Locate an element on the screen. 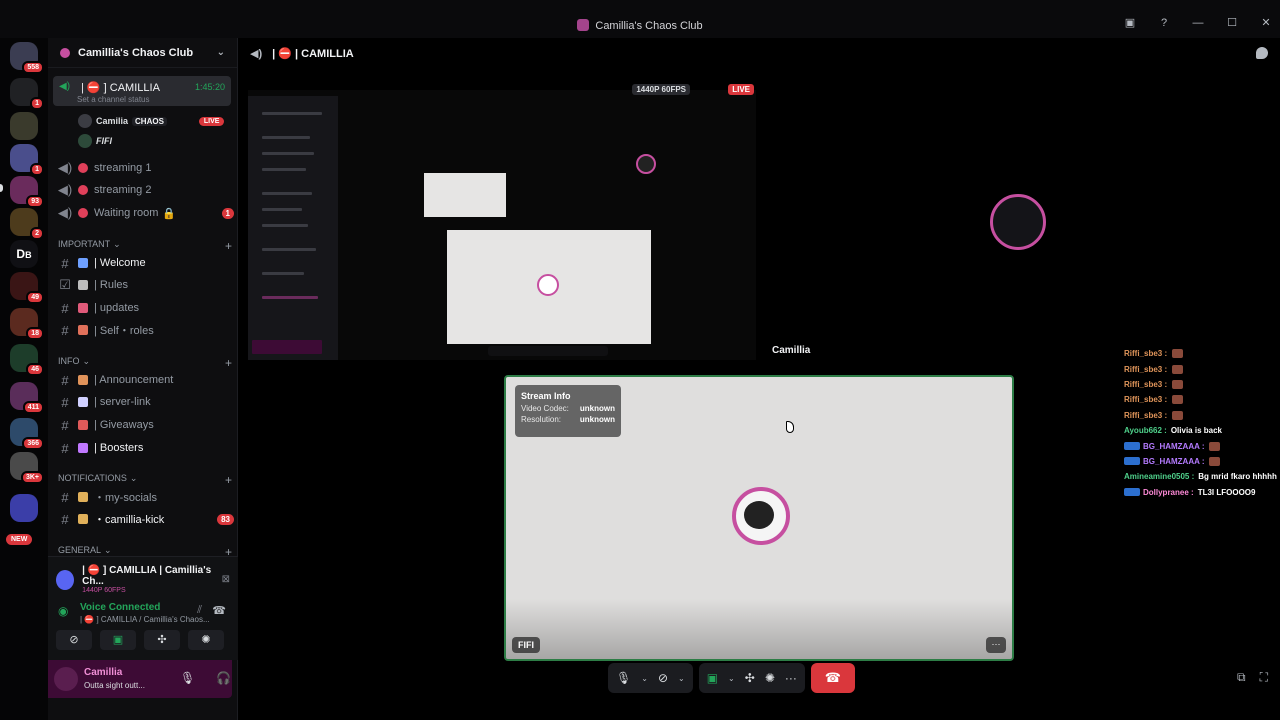 This screenshot has height=720, width=1280. channel-self-roles: # | Self・roles is located at coordinates (145, 330).